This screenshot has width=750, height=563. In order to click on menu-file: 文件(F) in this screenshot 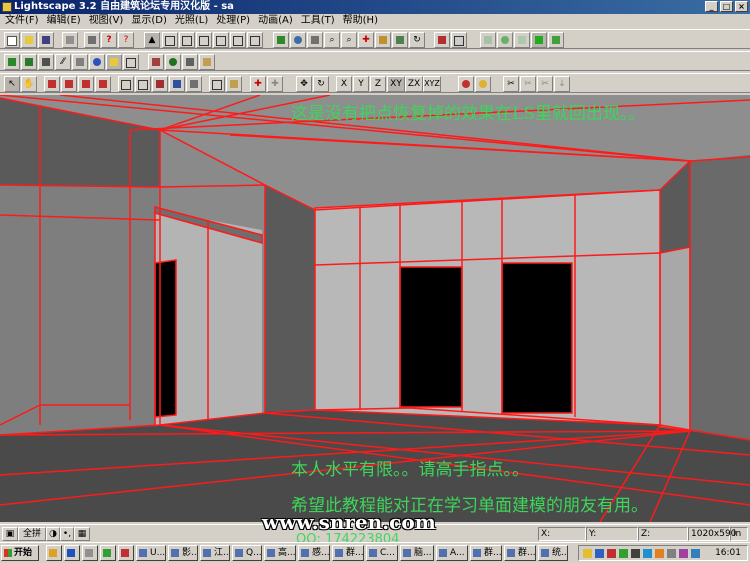, I will do `click(22, 21)`.